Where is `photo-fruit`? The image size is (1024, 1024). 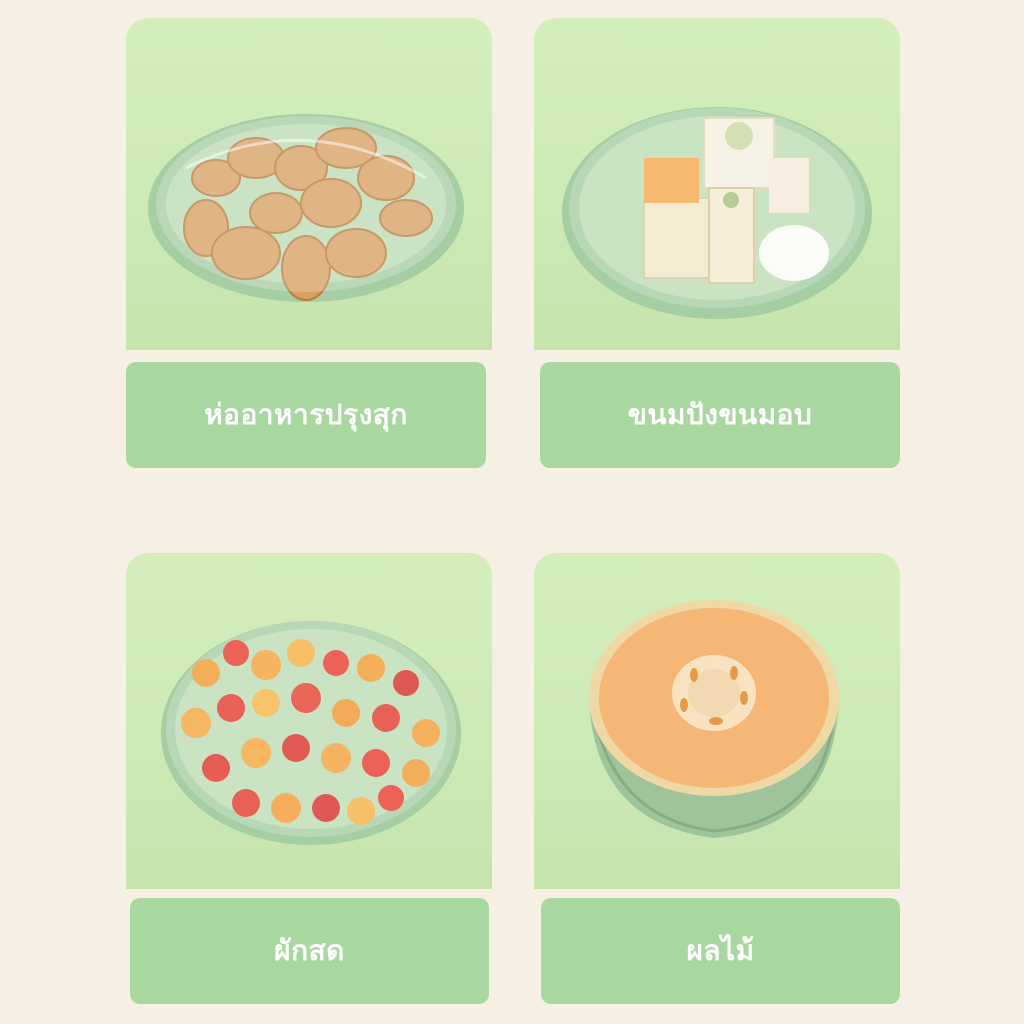 photo-fruit is located at coordinates (717, 721).